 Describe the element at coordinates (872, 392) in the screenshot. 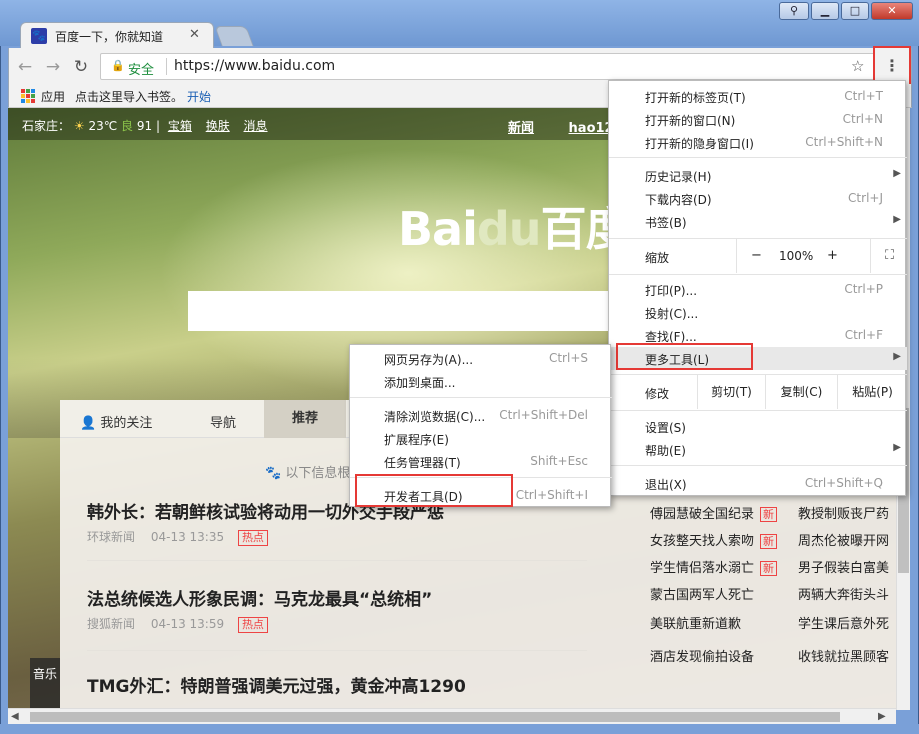

I see `paste-button: 粘贴(P)` at that location.